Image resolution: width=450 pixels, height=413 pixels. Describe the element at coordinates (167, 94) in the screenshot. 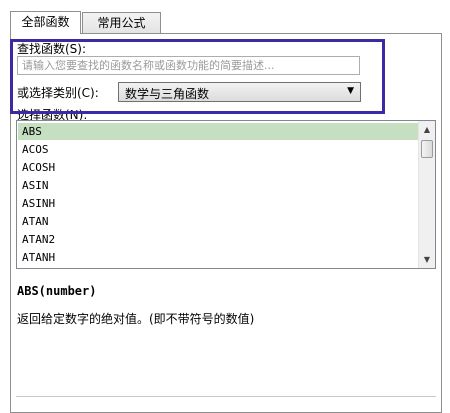

I see `category-selected-value: 数学与三角函数` at that location.